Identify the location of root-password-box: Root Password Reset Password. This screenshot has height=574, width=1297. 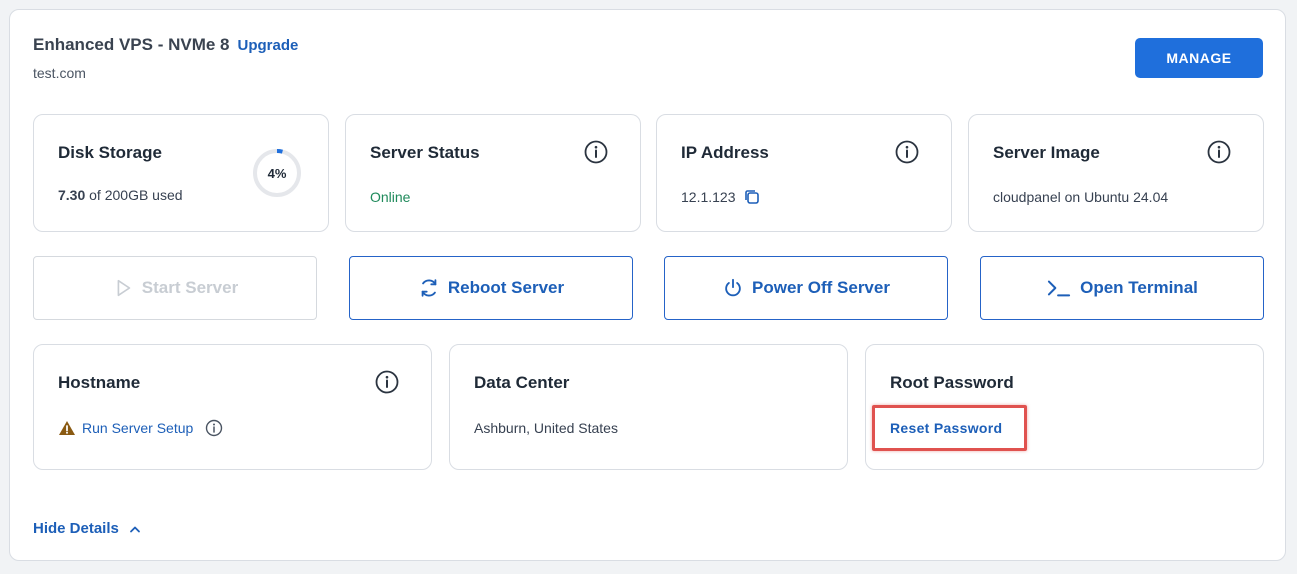
(1064, 407).